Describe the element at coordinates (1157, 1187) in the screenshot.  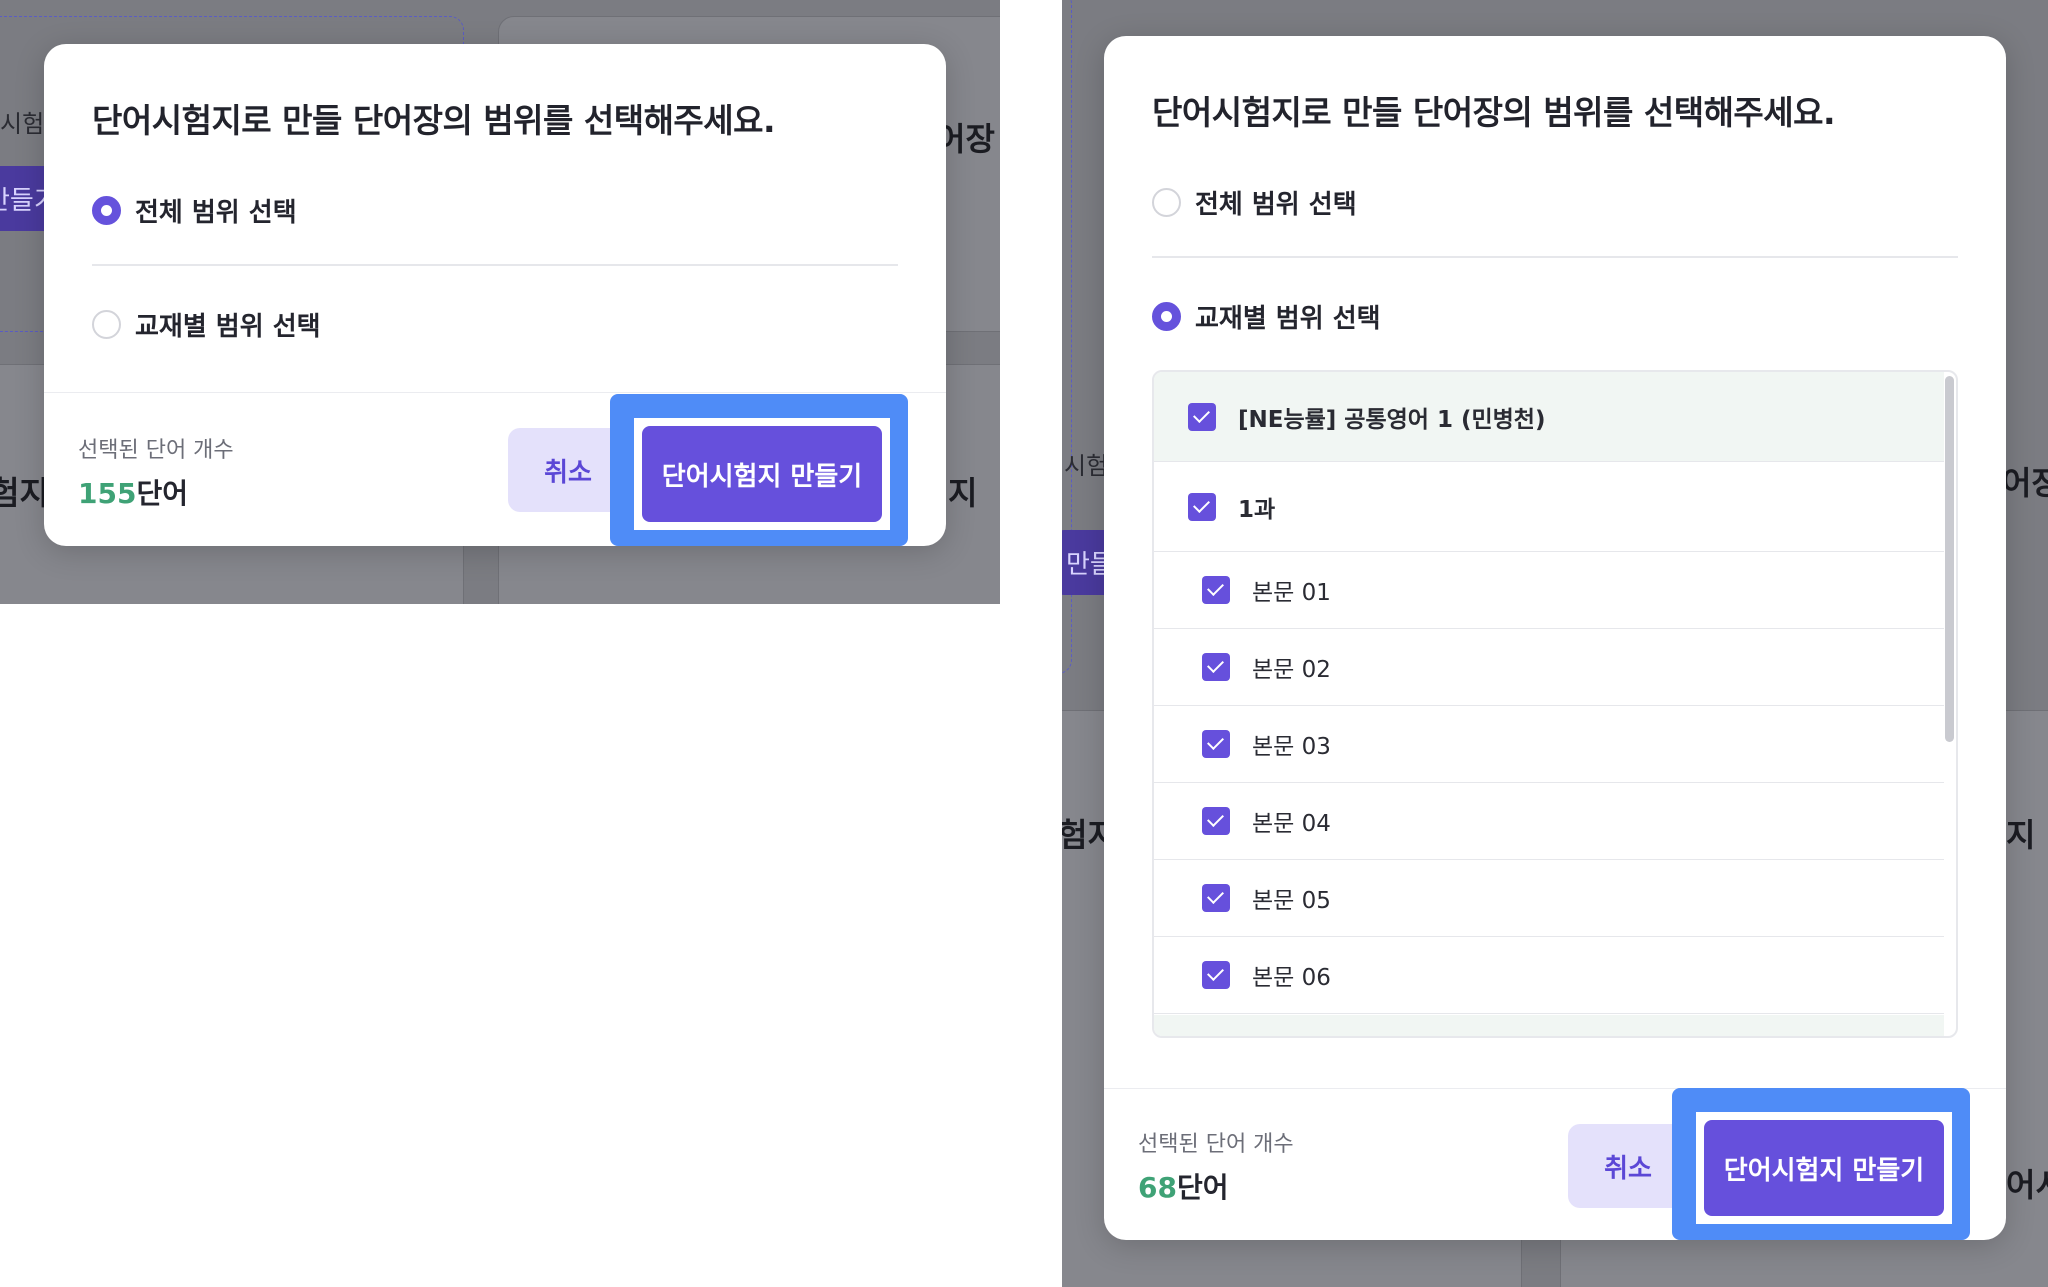
I see `word-count-number: 68` at that location.